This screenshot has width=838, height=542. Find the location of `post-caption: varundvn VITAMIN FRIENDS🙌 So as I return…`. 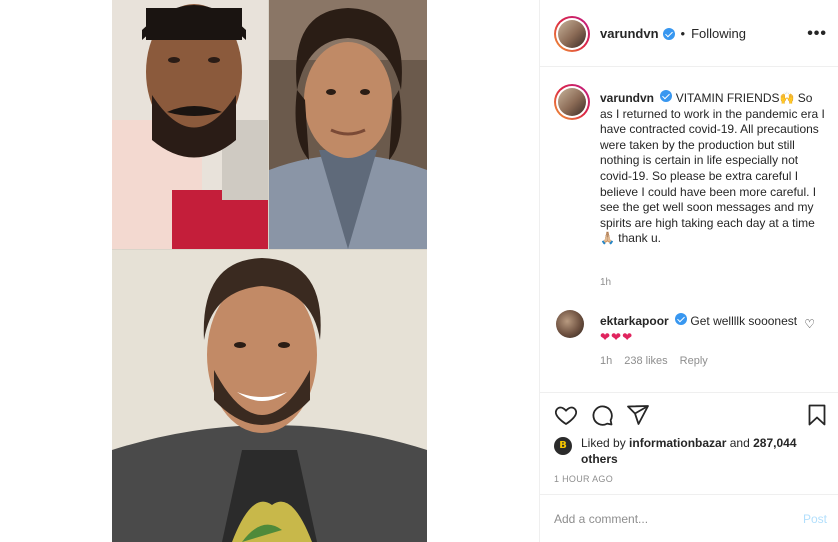

post-caption: varundvn VITAMIN FRIENDS🙌 So as I return… is located at coordinates (712, 168).